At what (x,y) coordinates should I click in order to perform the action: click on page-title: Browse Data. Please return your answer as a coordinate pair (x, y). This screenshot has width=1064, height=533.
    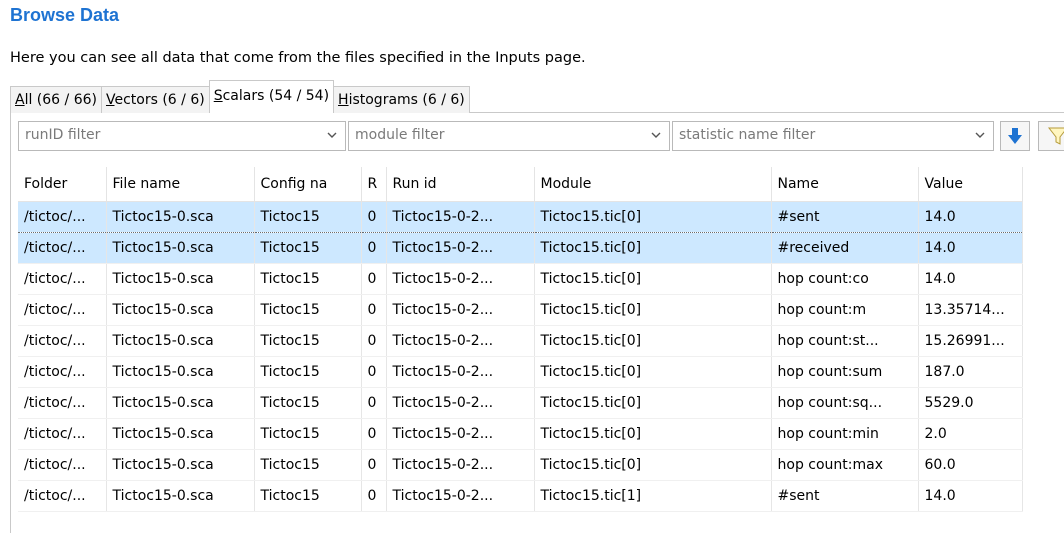
    Looking at the image, I should click on (65, 15).